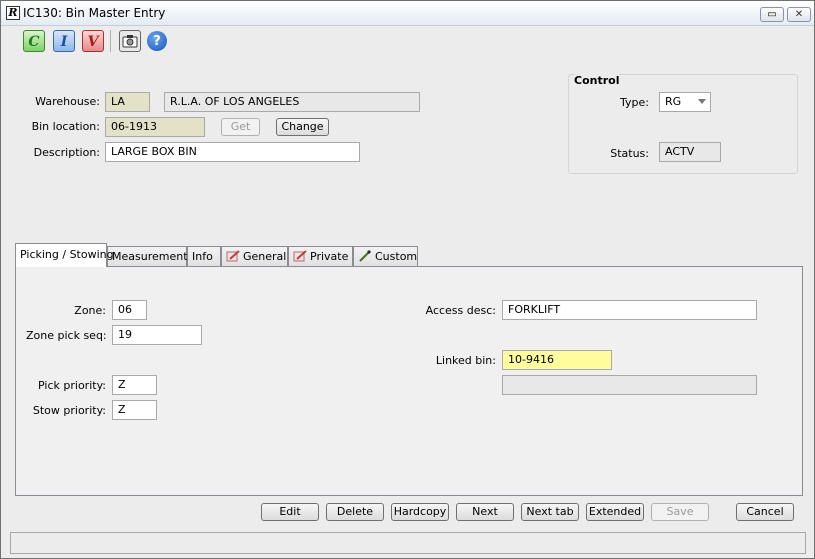 The height and width of the screenshot is (559, 815). Describe the element at coordinates (465, 360) in the screenshot. I see `linked-bin-label: Linked bin:` at that location.